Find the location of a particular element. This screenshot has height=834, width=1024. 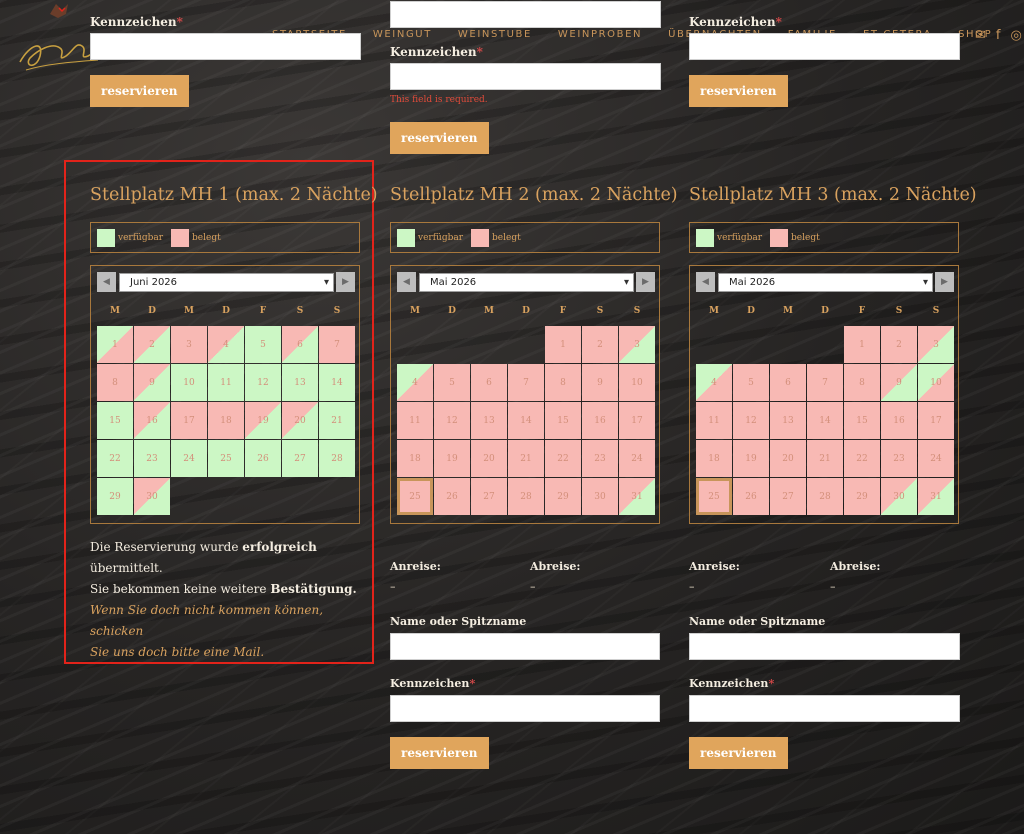

mail-icon: ✉ is located at coordinates (980, 35).